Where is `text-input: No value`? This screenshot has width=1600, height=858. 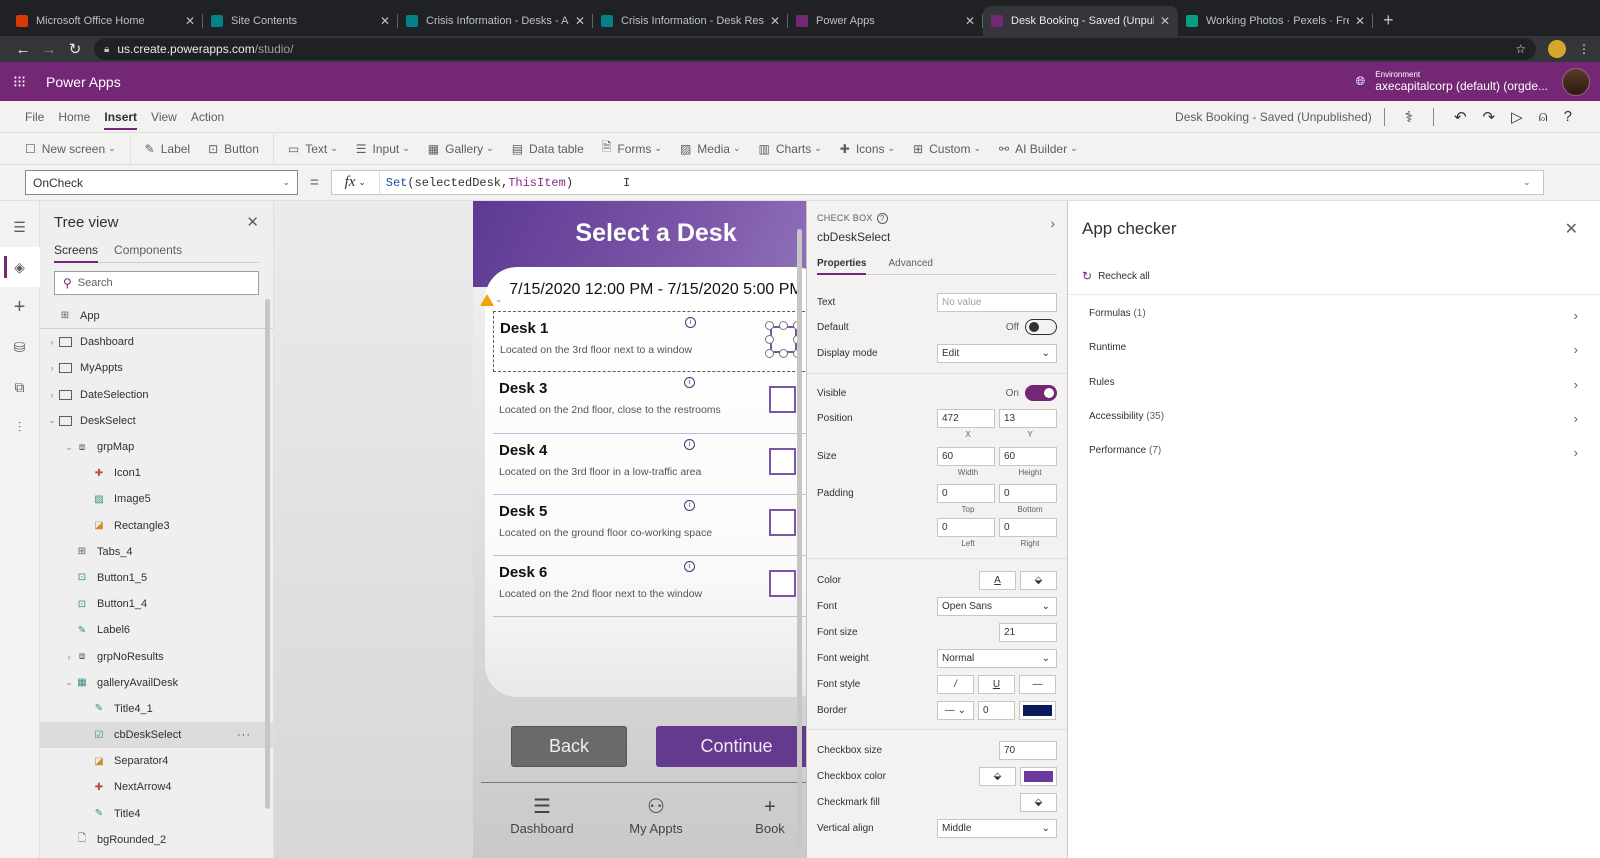
text-input: No value is located at coordinates (997, 302).